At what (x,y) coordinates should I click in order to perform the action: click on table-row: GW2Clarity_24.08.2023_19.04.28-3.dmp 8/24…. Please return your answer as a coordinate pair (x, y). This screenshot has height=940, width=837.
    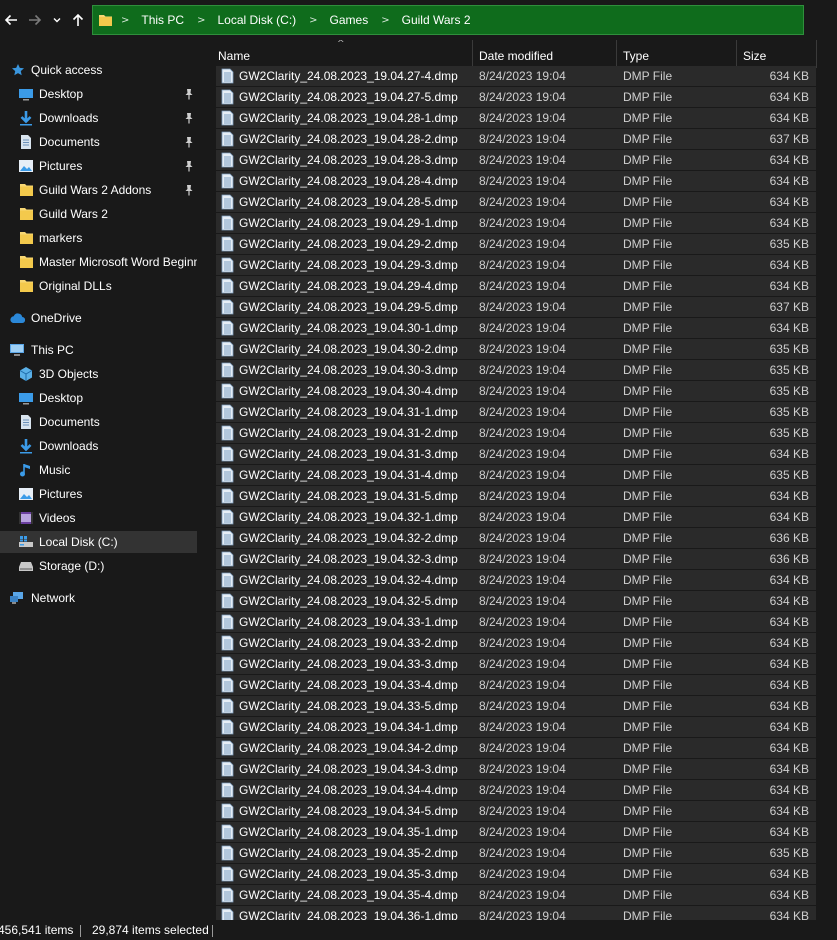
    Looking at the image, I should click on (516, 160).